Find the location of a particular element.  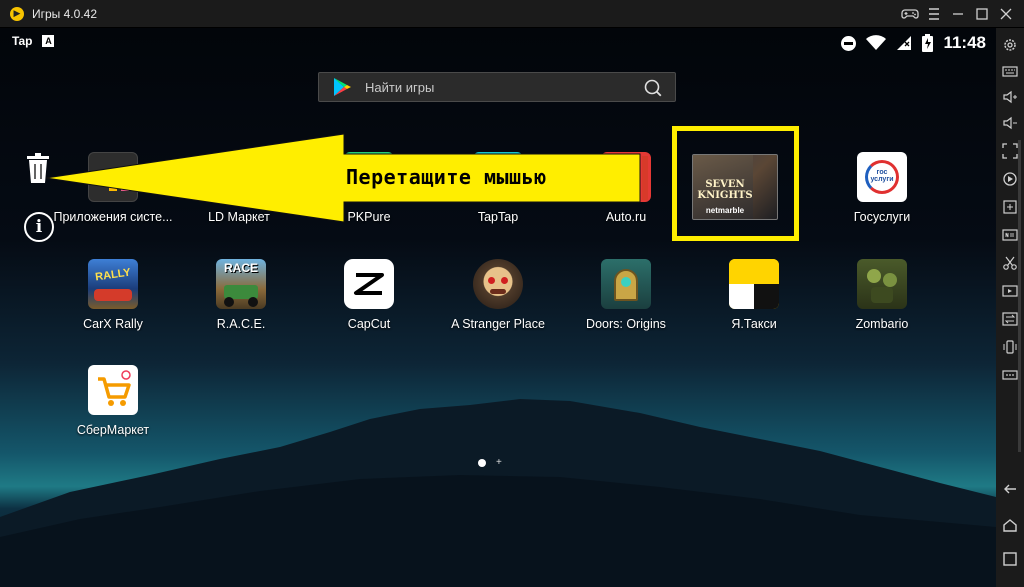

carx-rally-icon: RALLY is located at coordinates (113, 284).